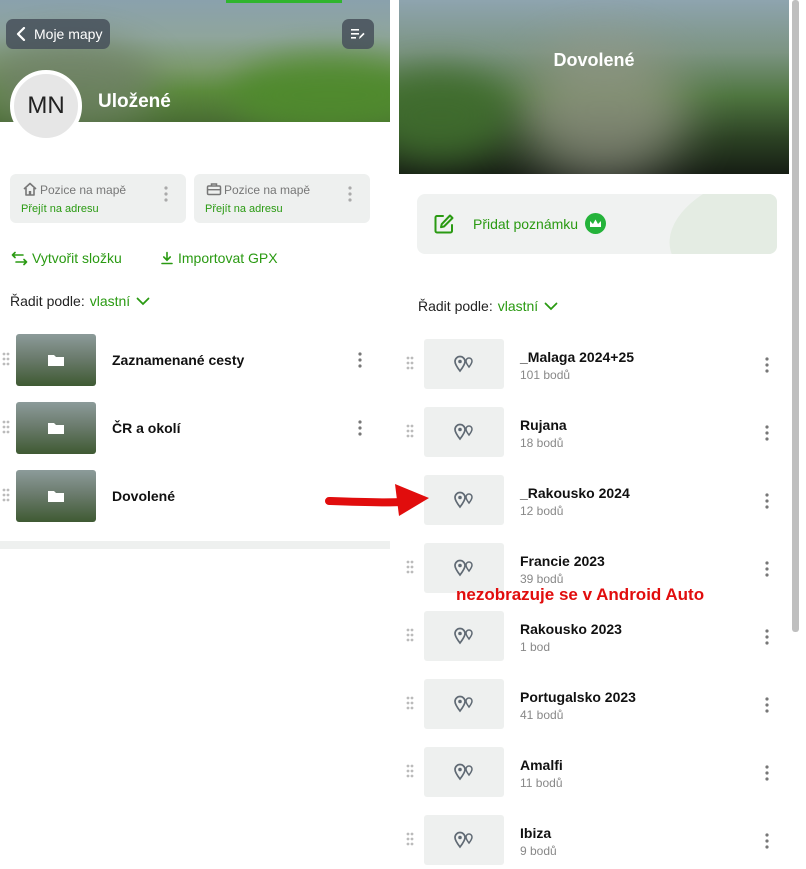  I want to click on create-folder-label: Vytvořit složku, so click(77, 258).